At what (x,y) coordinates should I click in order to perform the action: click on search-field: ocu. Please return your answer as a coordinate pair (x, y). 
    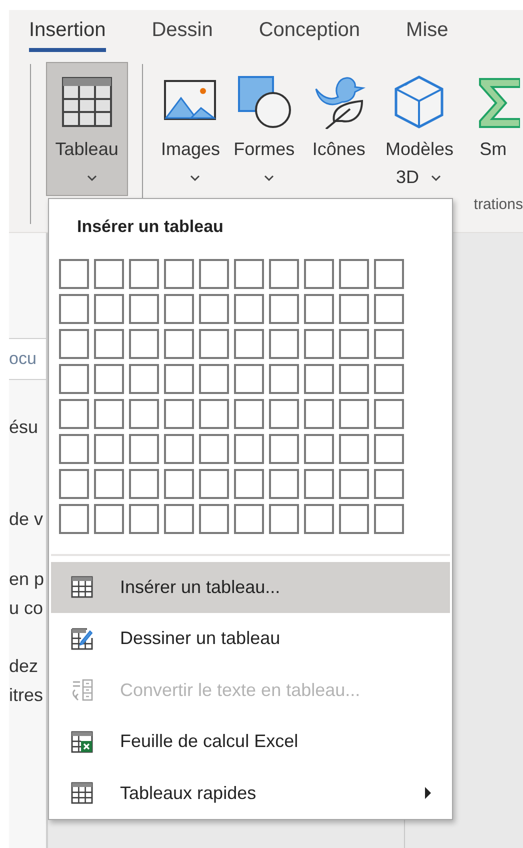
    Looking at the image, I should click on (27, 359).